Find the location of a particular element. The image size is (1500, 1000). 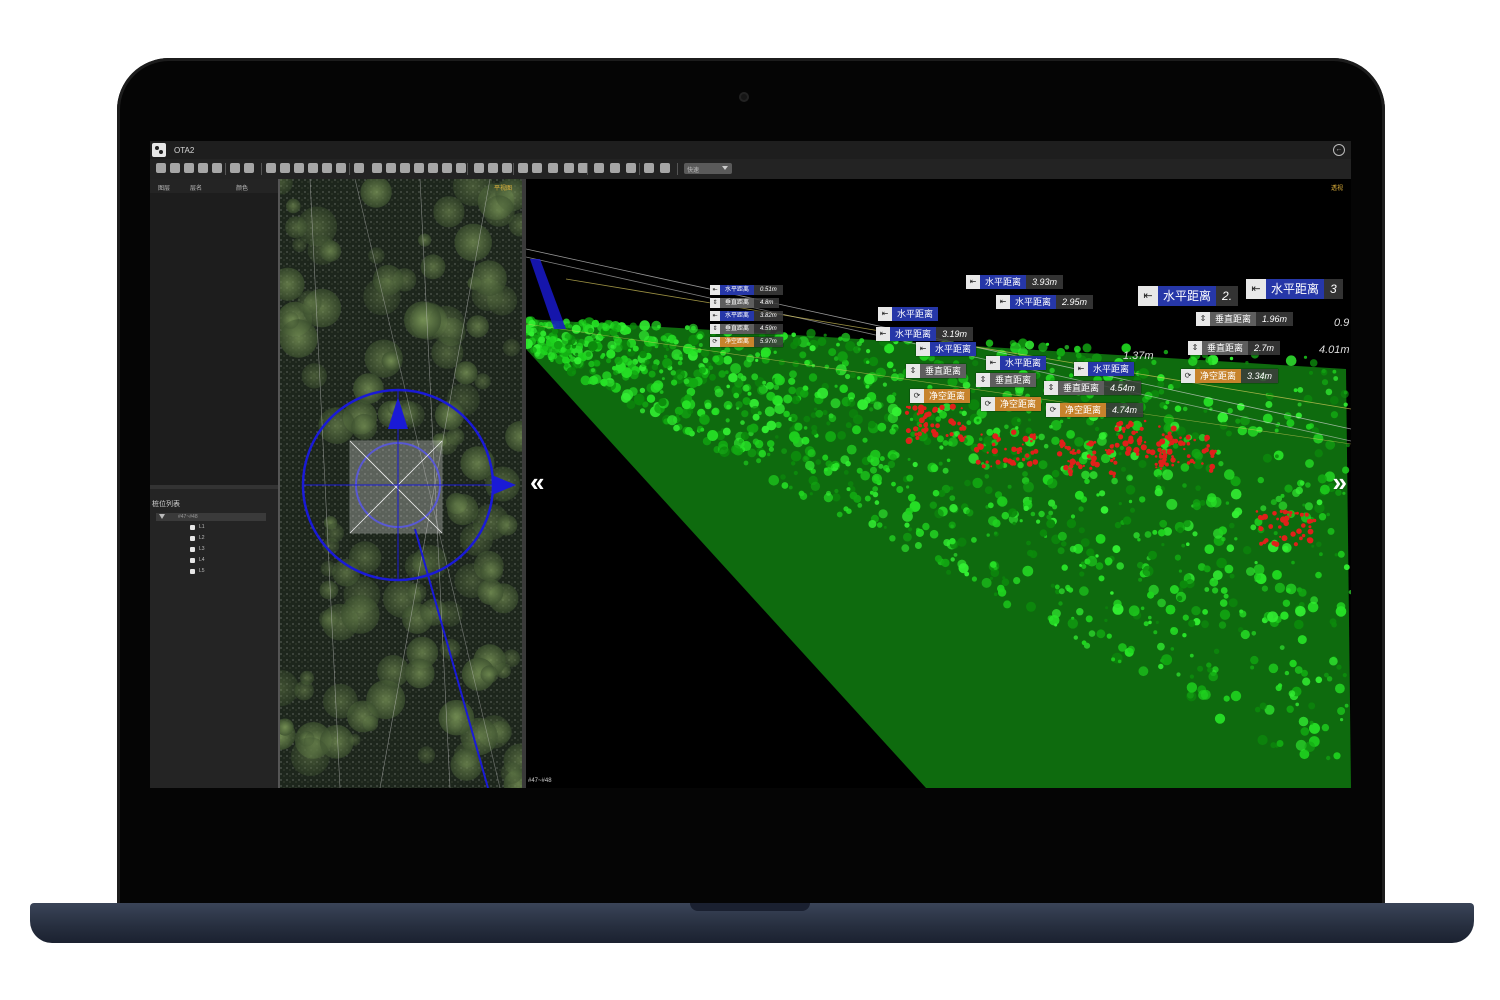

measurement-tag: ⇤ 水平距离 3 is located at coordinates (1294, 289).